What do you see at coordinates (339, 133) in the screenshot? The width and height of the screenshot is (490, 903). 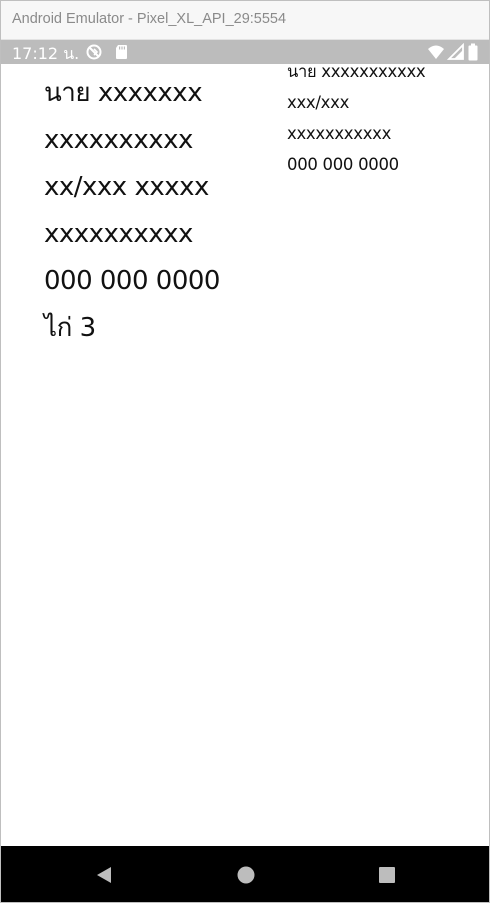 I see `small-line-address-2: xxxxxxxxxxx` at bounding box center [339, 133].